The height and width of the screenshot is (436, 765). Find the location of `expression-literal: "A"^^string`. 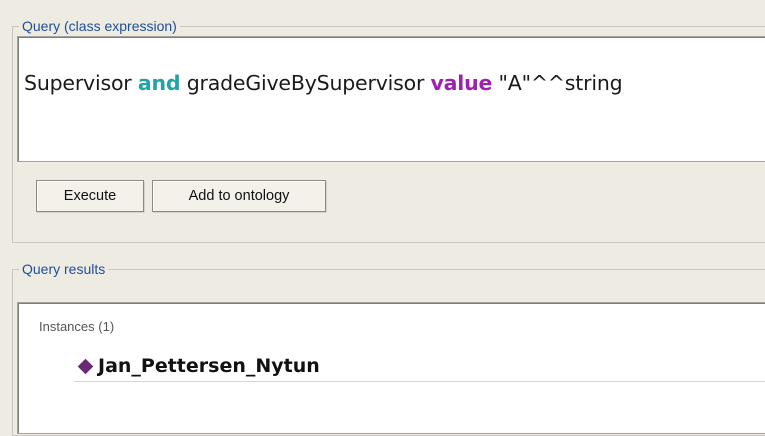

expression-literal: "A"^^string is located at coordinates (557, 83).